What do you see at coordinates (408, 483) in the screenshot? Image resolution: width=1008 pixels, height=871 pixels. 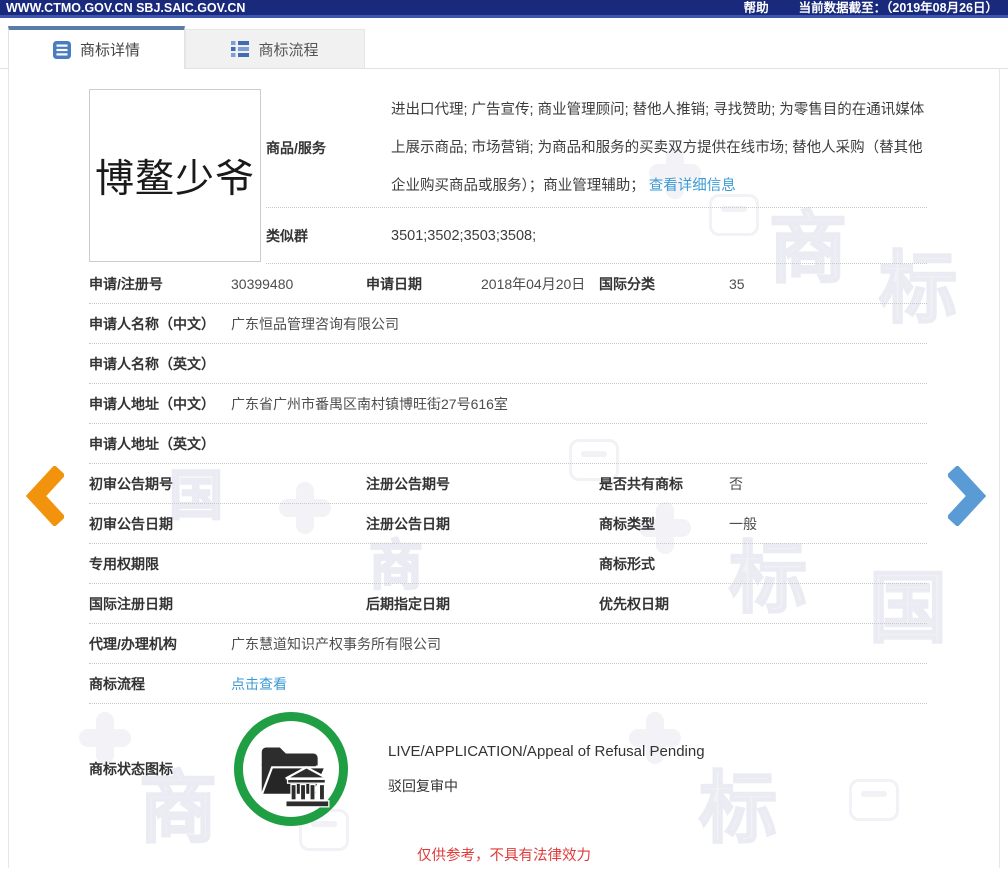 I see `field-label-registration-gazette-number: 注册公告期号` at bounding box center [408, 483].